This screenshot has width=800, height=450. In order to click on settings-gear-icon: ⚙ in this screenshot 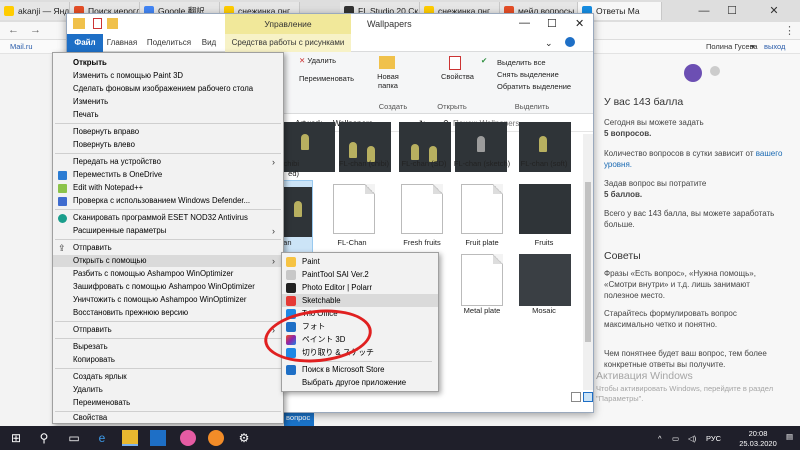, I will do `click(244, 438)`.